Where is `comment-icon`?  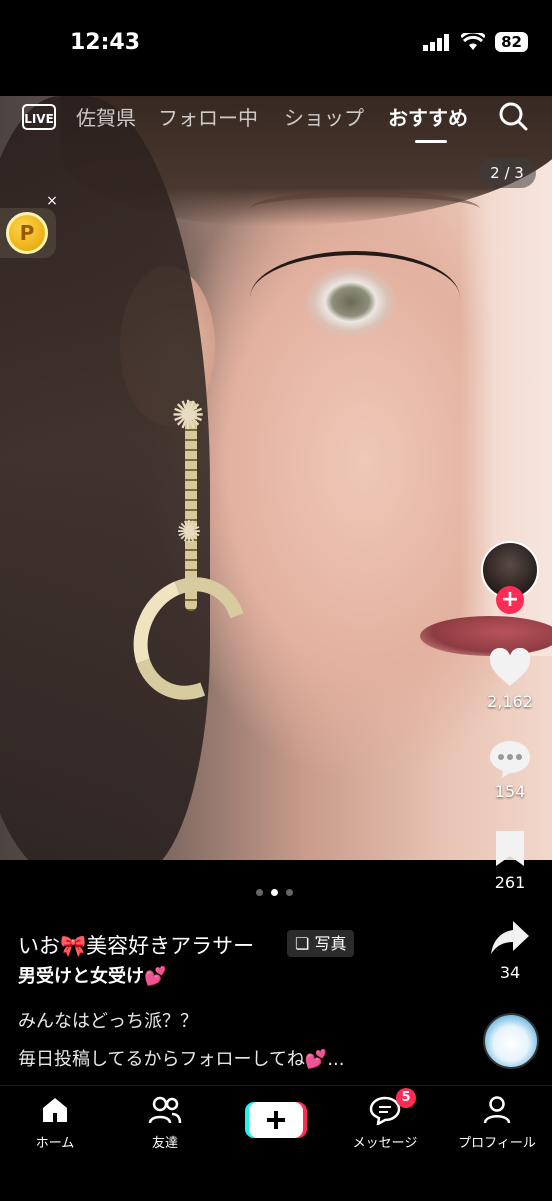
comment-icon is located at coordinates (510, 759).